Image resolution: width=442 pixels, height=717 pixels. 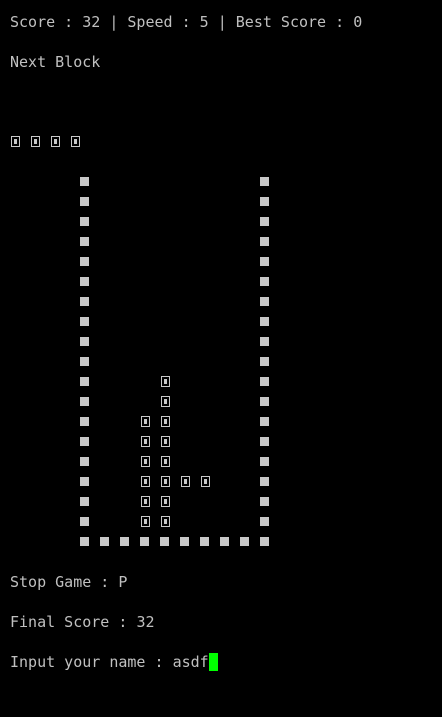 What do you see at coordinates (33, 22) in the screenshot?
I see `score-label: Score` at bounding box center [33, 22].